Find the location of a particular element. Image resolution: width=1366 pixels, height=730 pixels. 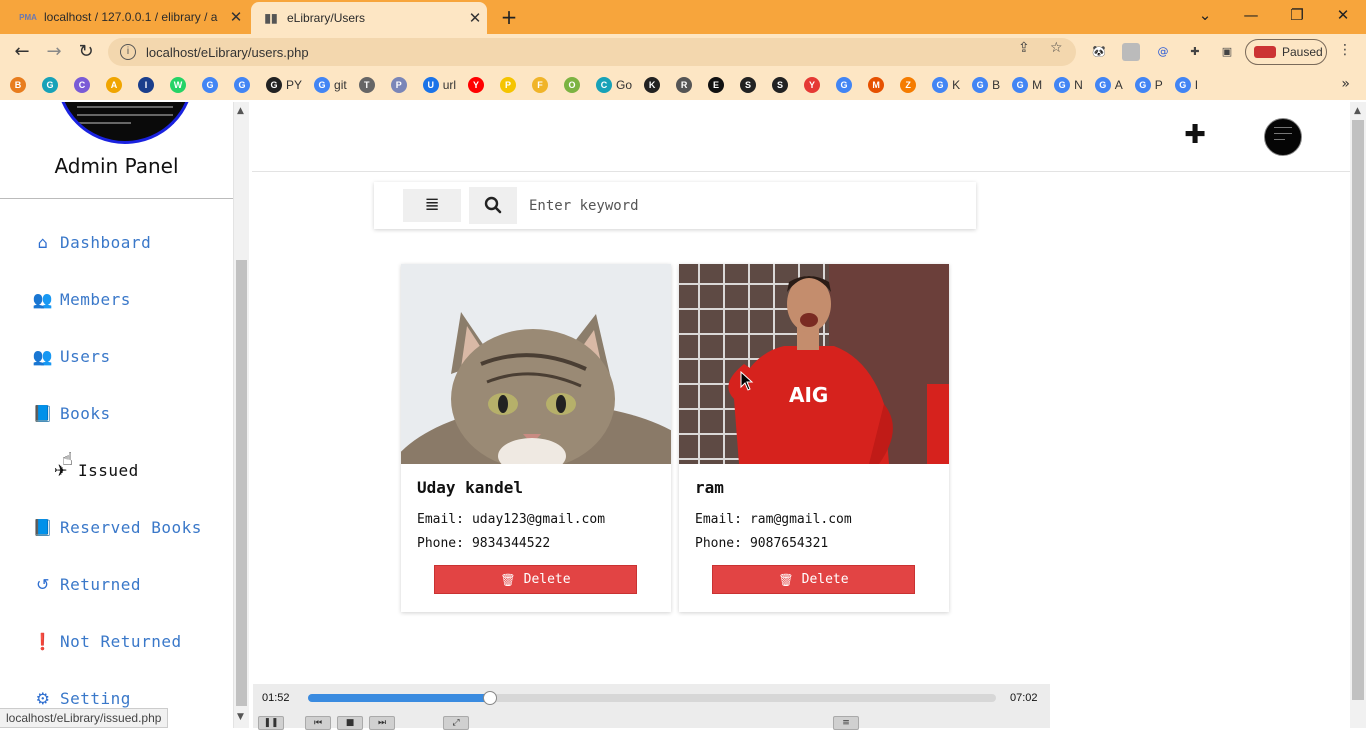

share-icon: ⇪ is located at coordinates (1024, 48).